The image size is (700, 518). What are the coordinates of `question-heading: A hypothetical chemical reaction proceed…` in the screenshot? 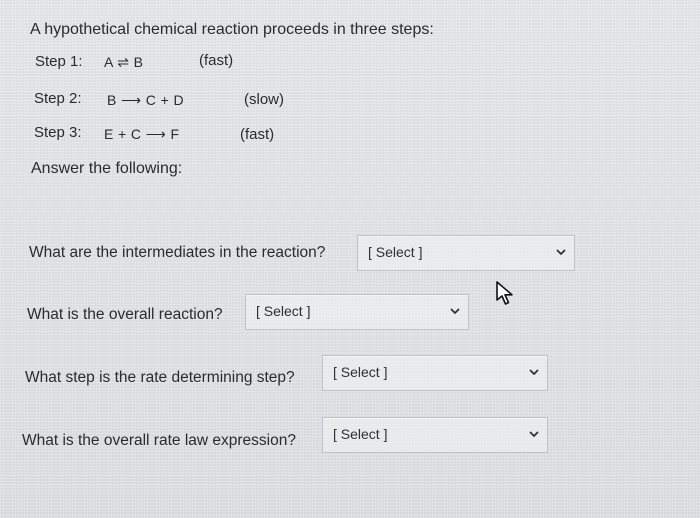 It's located at (232, 29).